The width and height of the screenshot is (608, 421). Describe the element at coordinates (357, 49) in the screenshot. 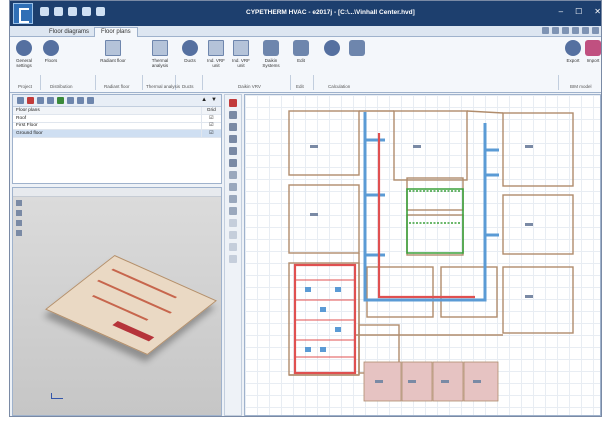

I see `percent-button` at that location.